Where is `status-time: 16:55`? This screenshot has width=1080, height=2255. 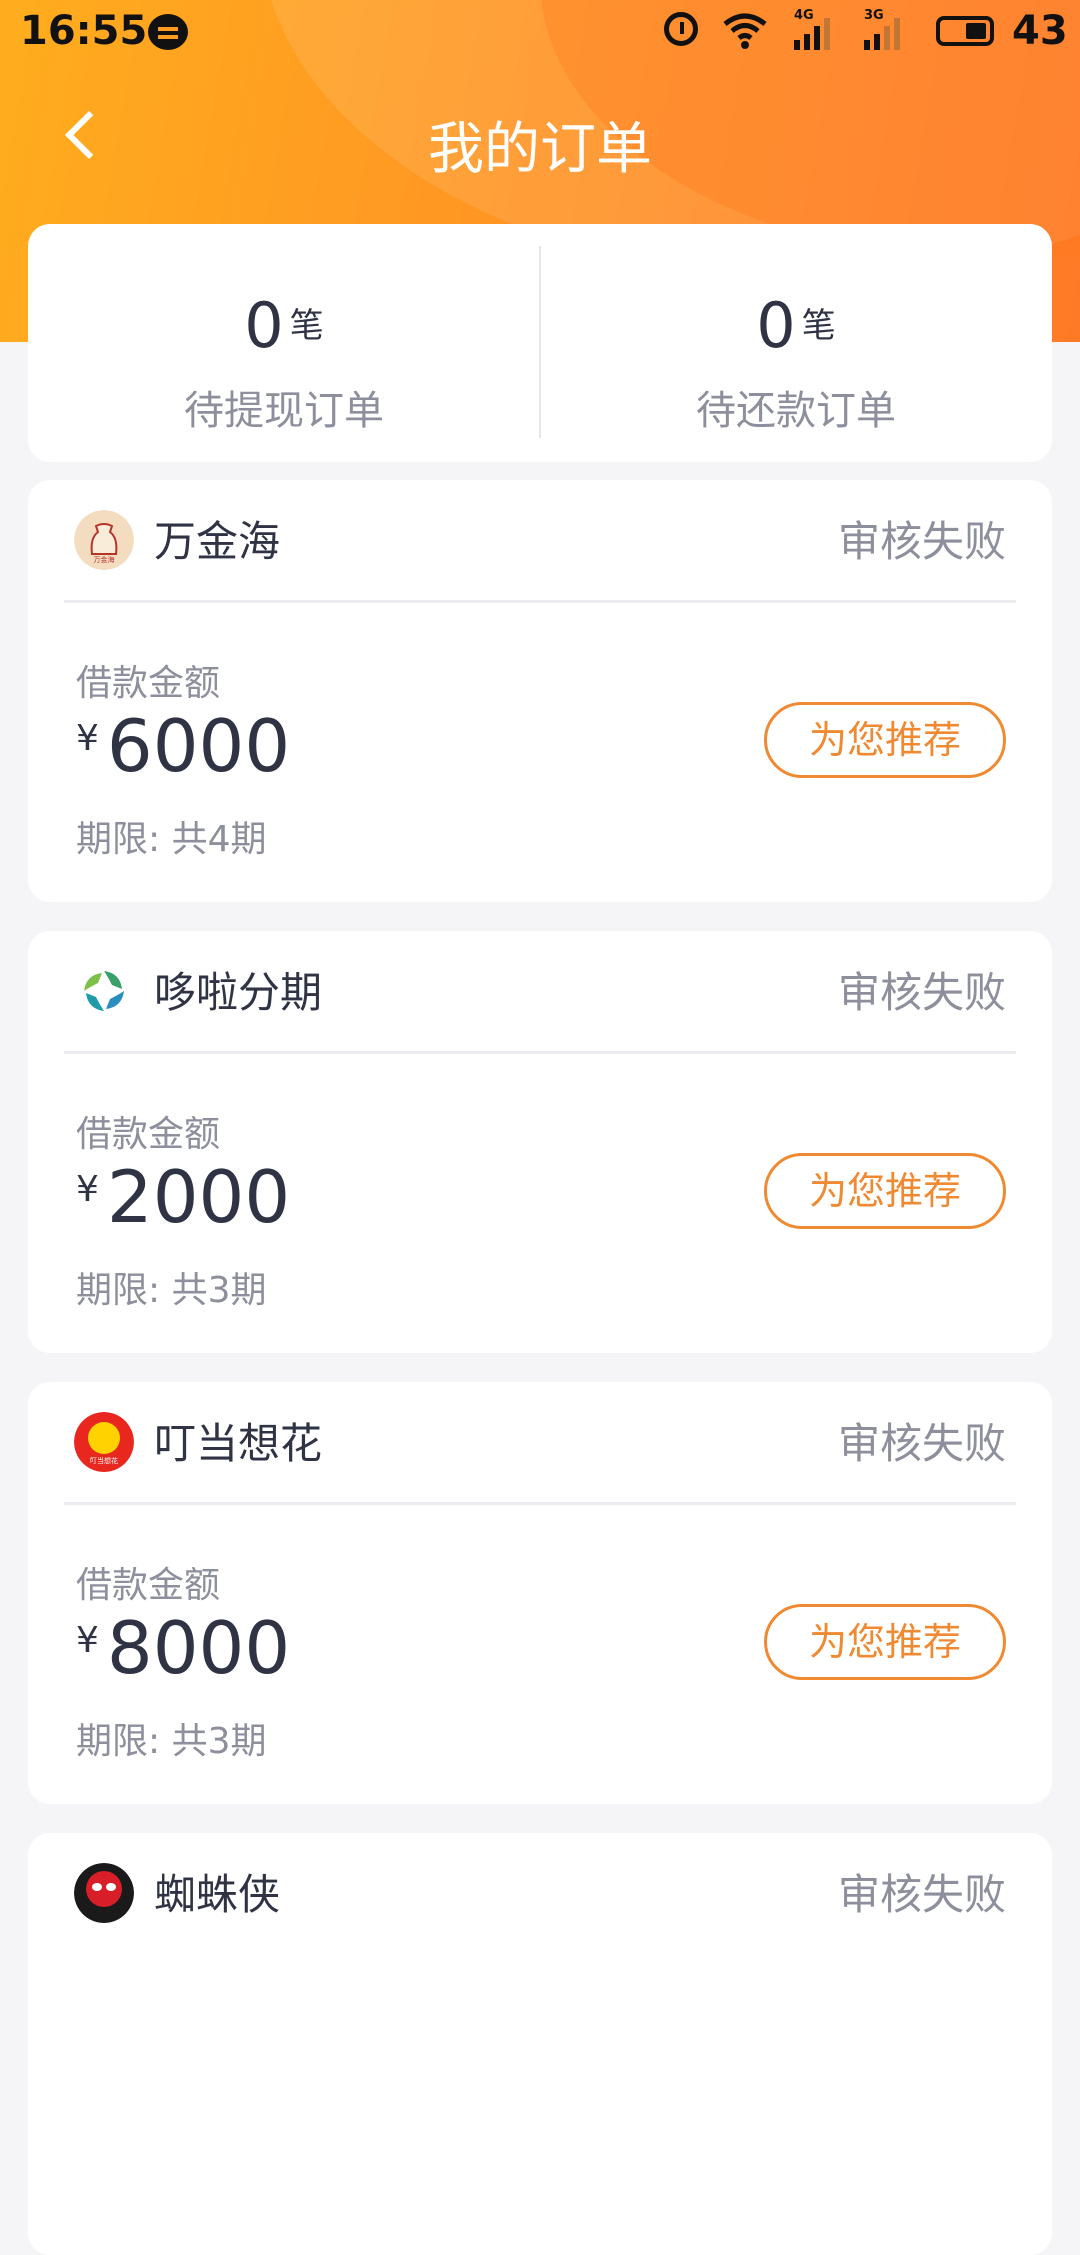
status-time: 16:55 is located at coordinates (84, 31).